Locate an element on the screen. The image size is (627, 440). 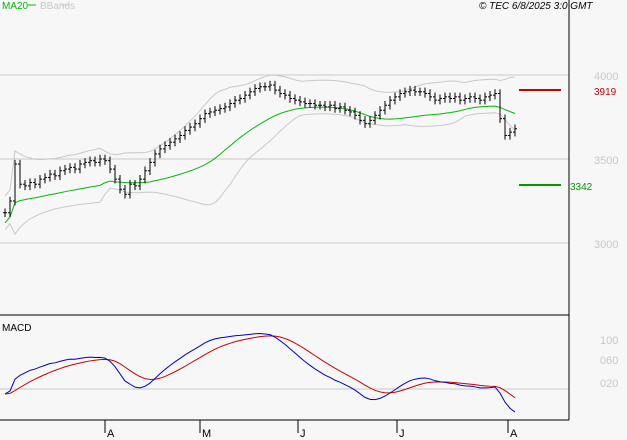
legend-bbands: BBands is located at coordinates (57, 6).